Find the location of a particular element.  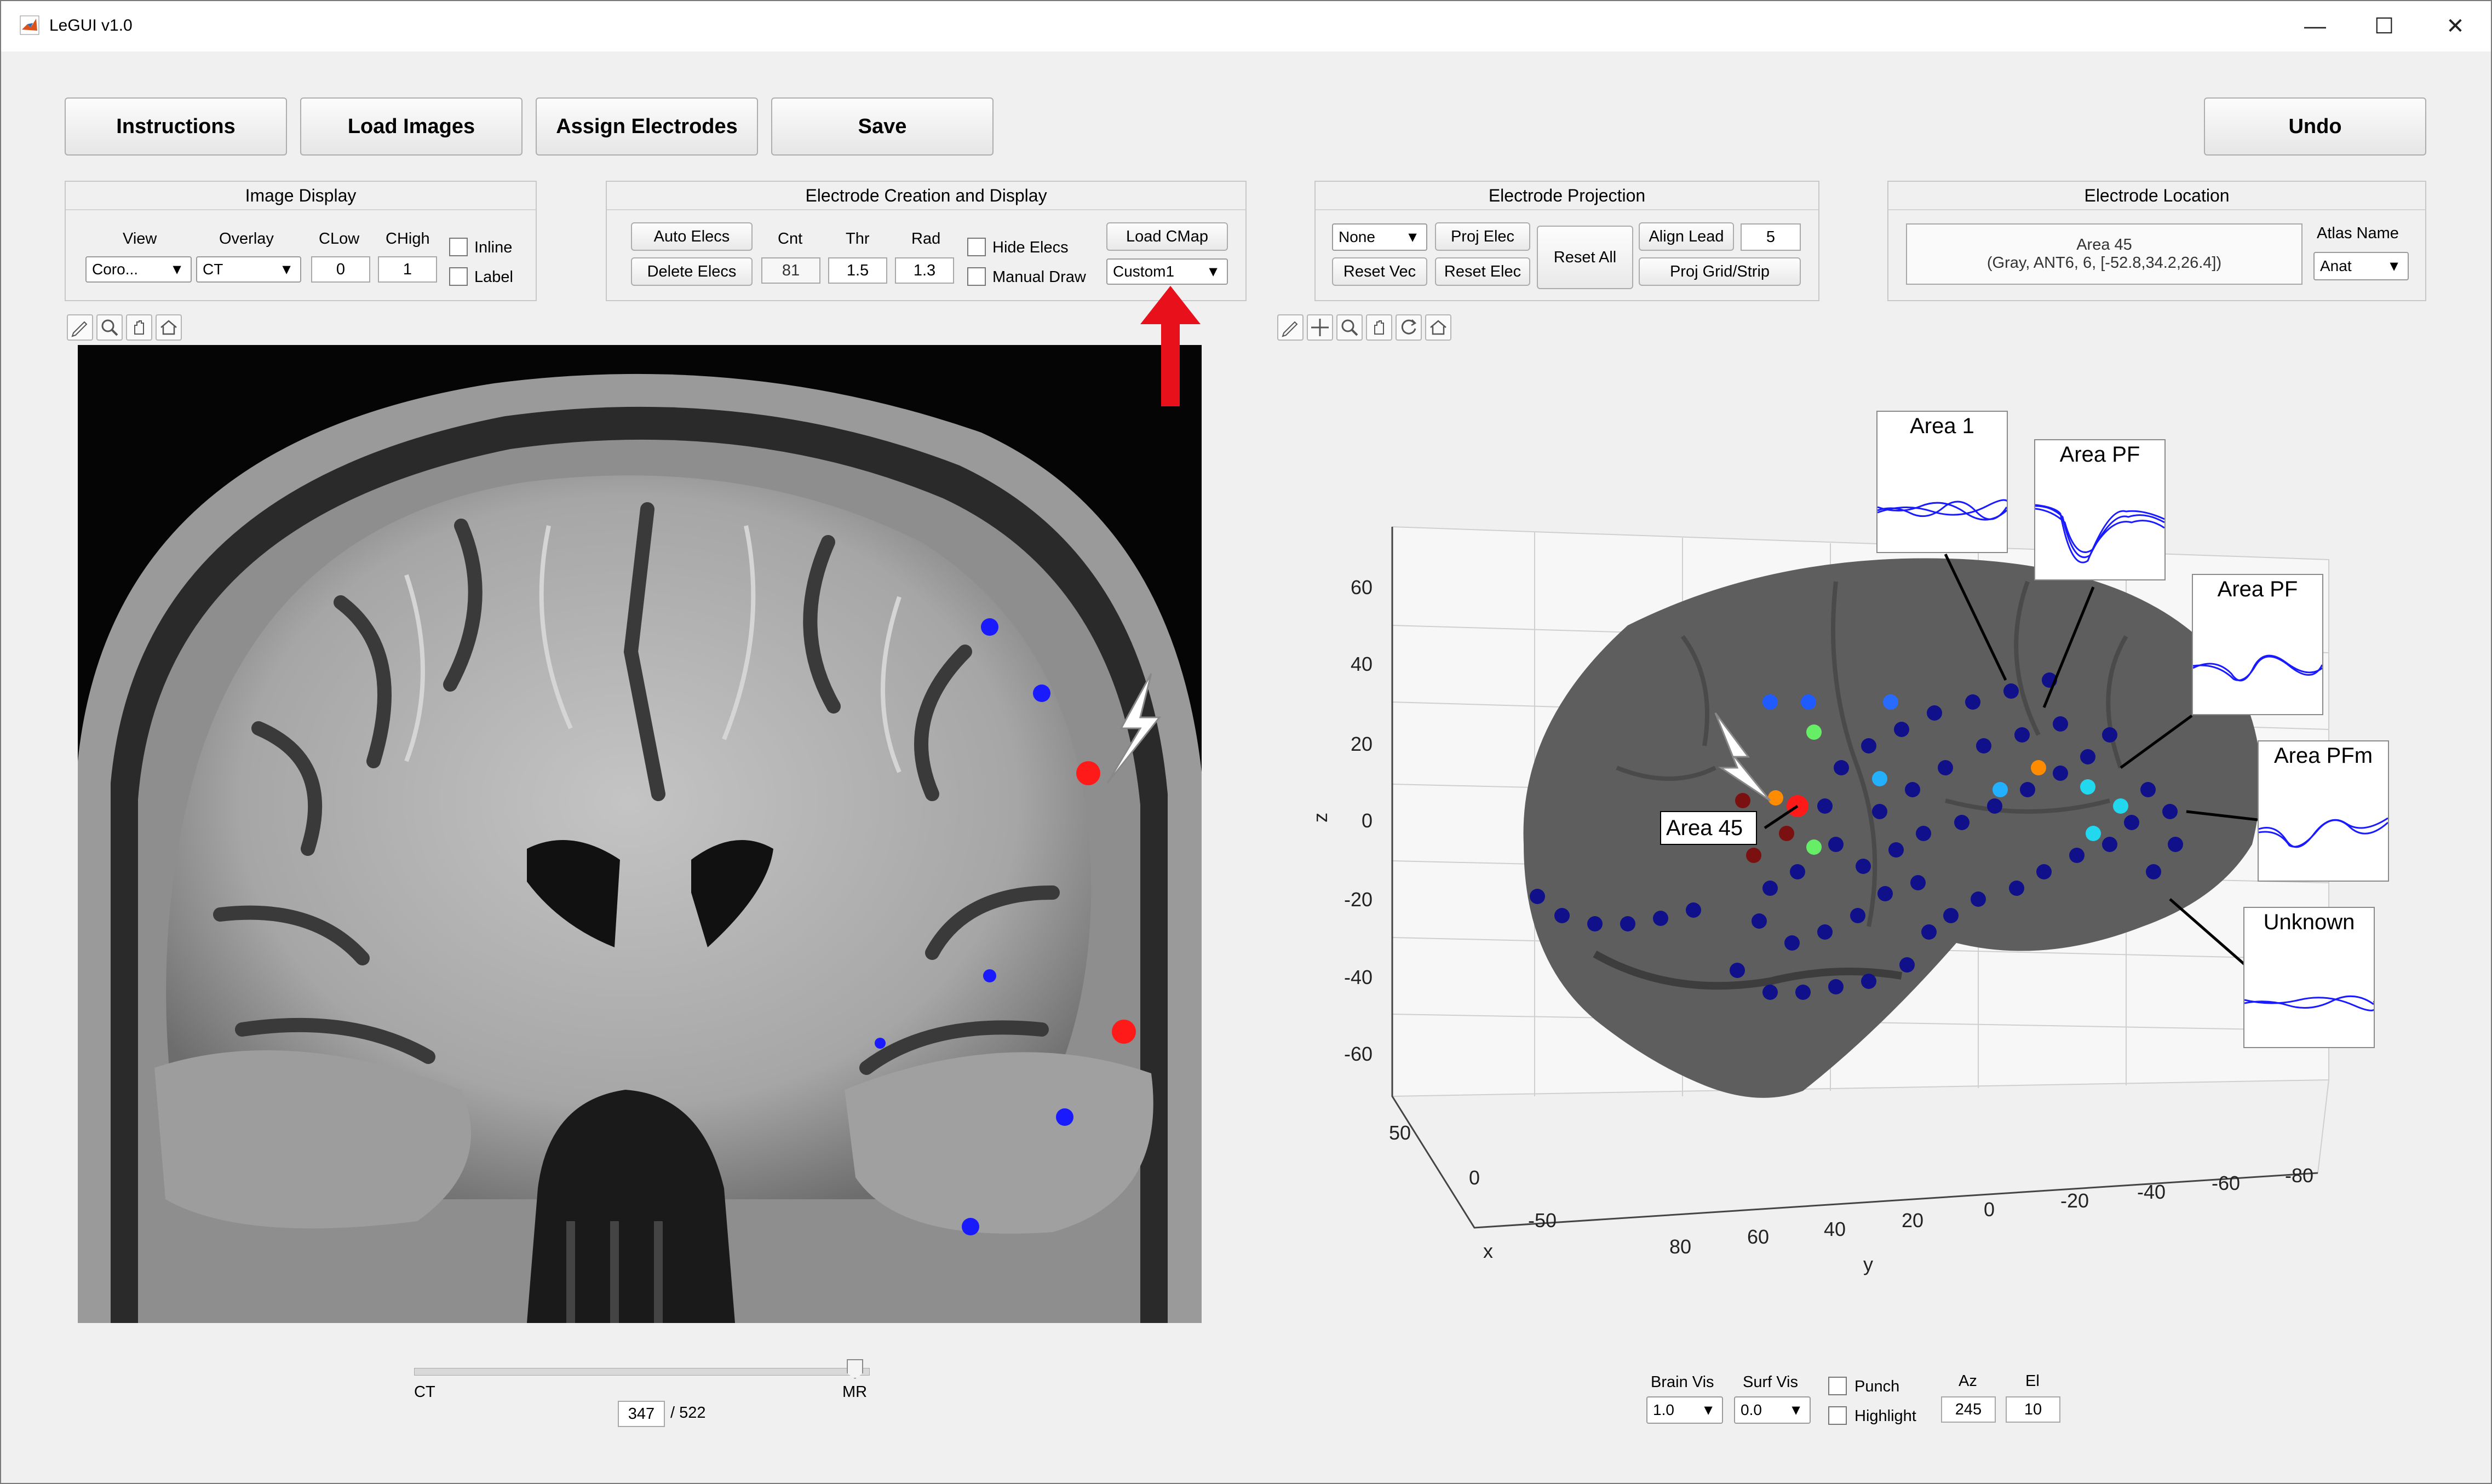

z-axis-label: z is located at coordinates (1320, 818).